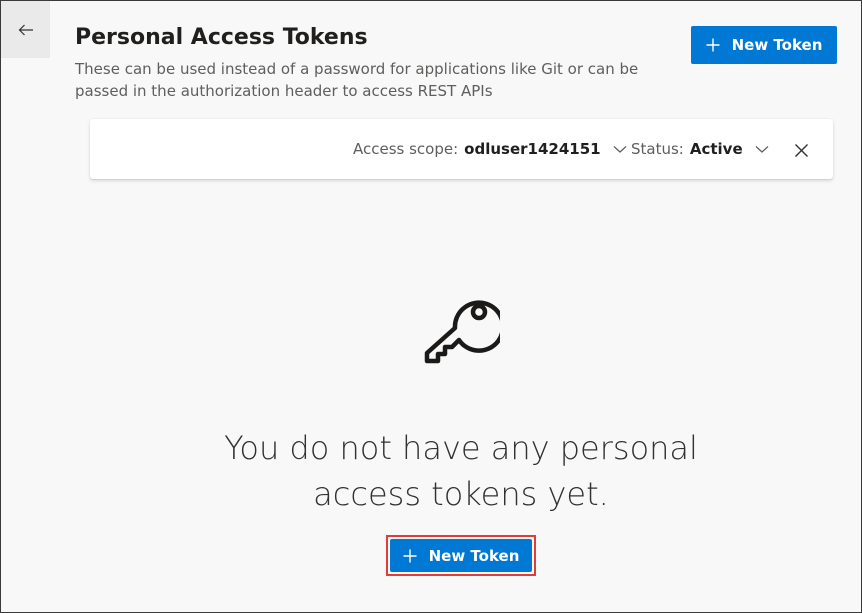 This screenshot has height=613, width=862. I want to click on status-label: Status:, so click(657, 149).